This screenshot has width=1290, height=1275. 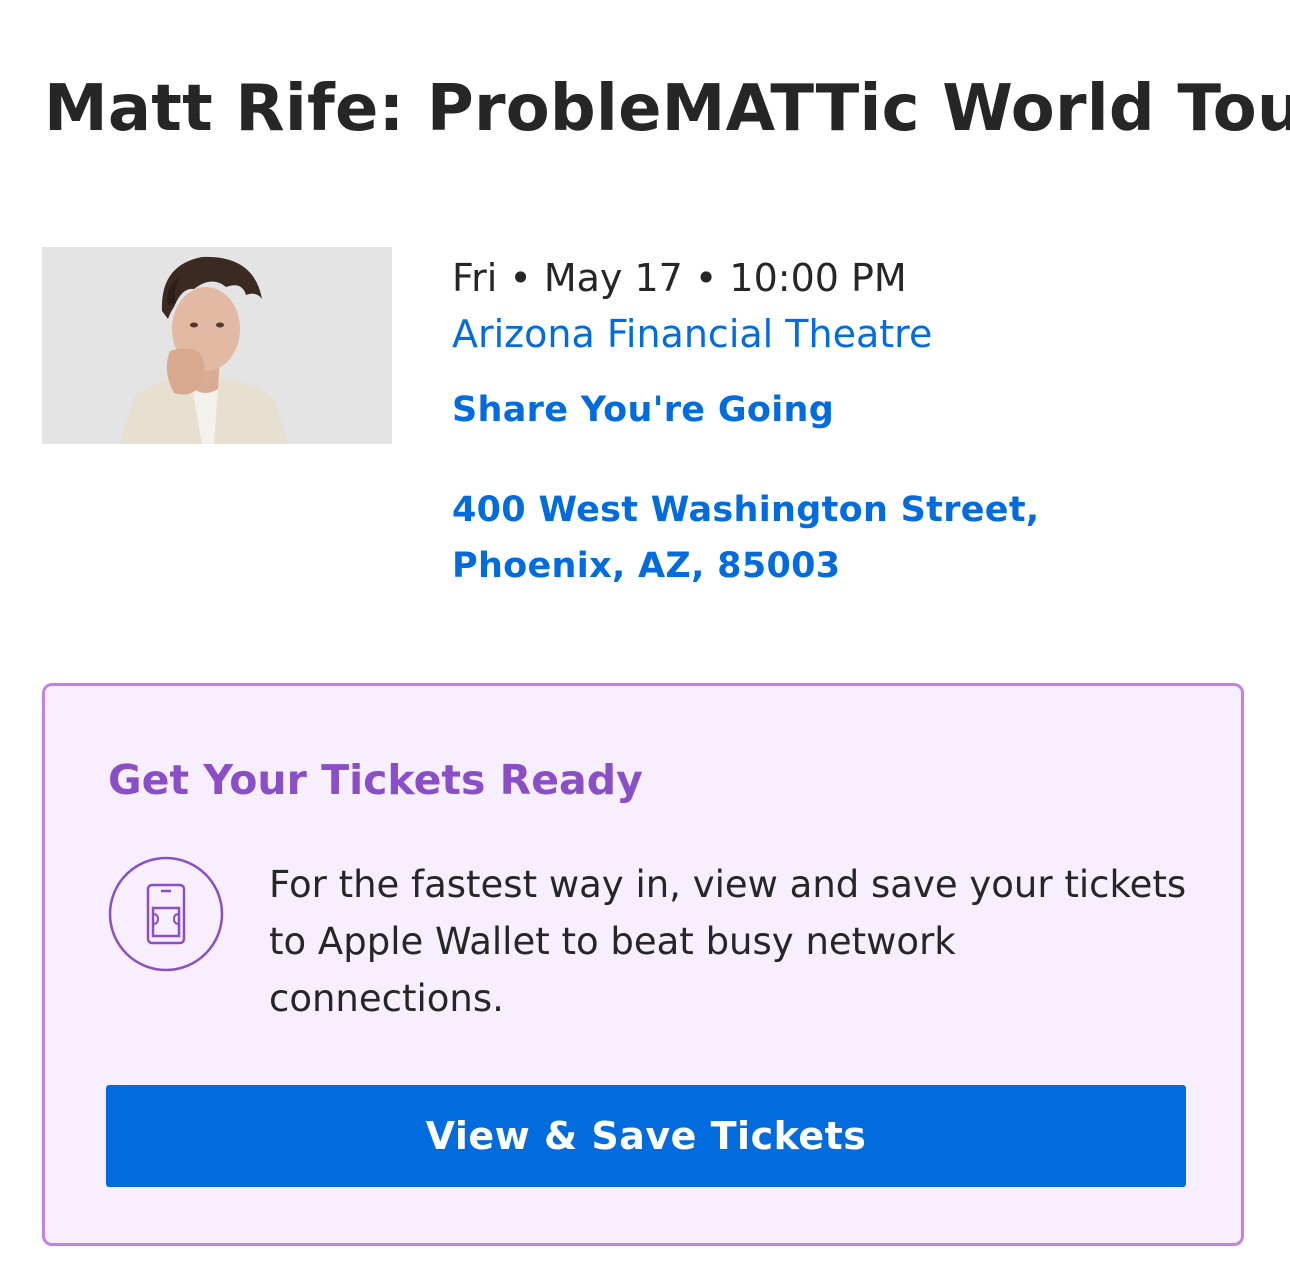 What do you see at coordinates (375, 780) in the screenshot?
I see `card-heading: Get Your Tickets Ready` at bounding box center [375, 780].